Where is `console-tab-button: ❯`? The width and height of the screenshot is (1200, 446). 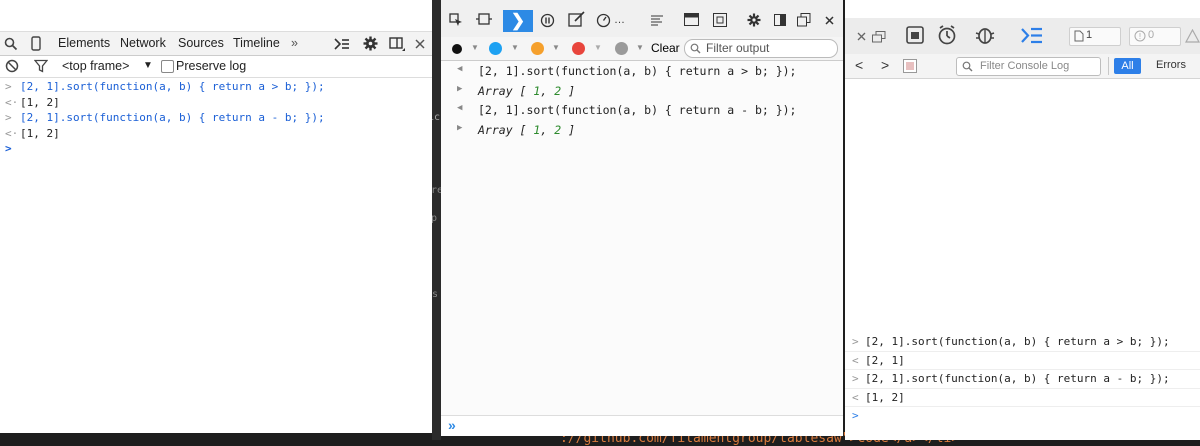 console-tab-button: ❯ is located at coordinates (518, 21).